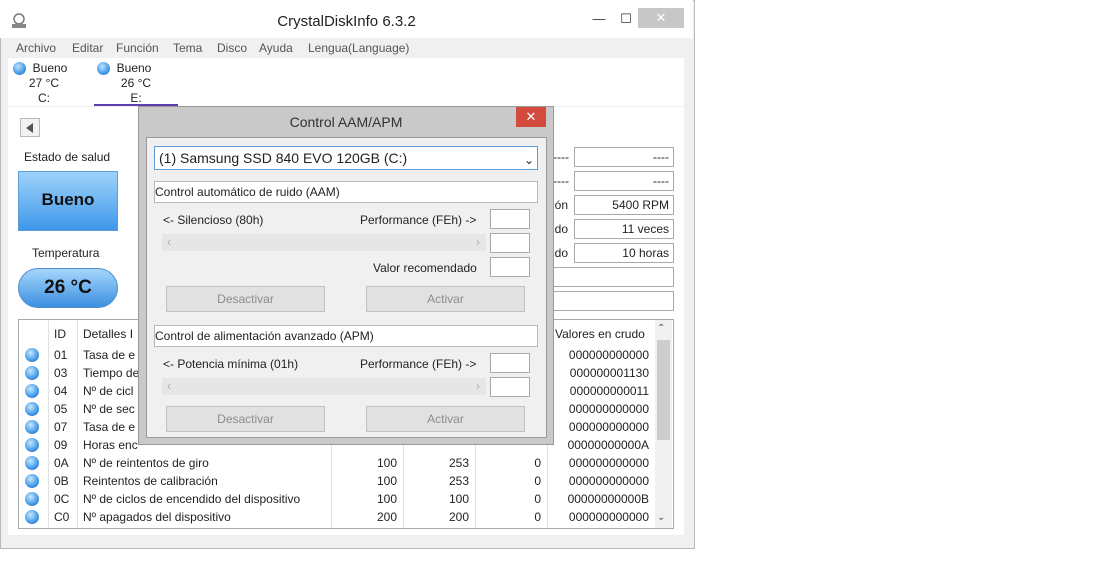 The height and width of the screenshot is (588, 1103). Describe the element at coordinates (68, 201) in the screenshot. I see `health-status-badge: Bueno` at that location.